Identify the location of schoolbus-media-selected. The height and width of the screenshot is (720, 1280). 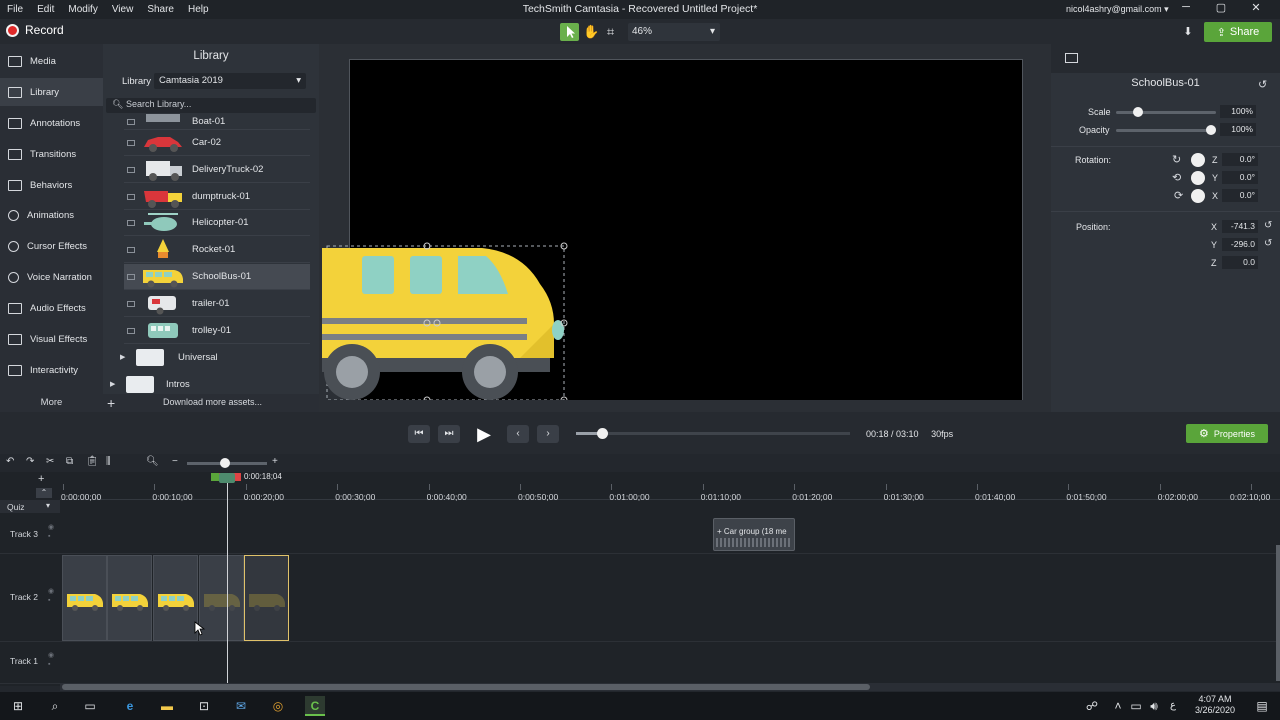
(447, 323).